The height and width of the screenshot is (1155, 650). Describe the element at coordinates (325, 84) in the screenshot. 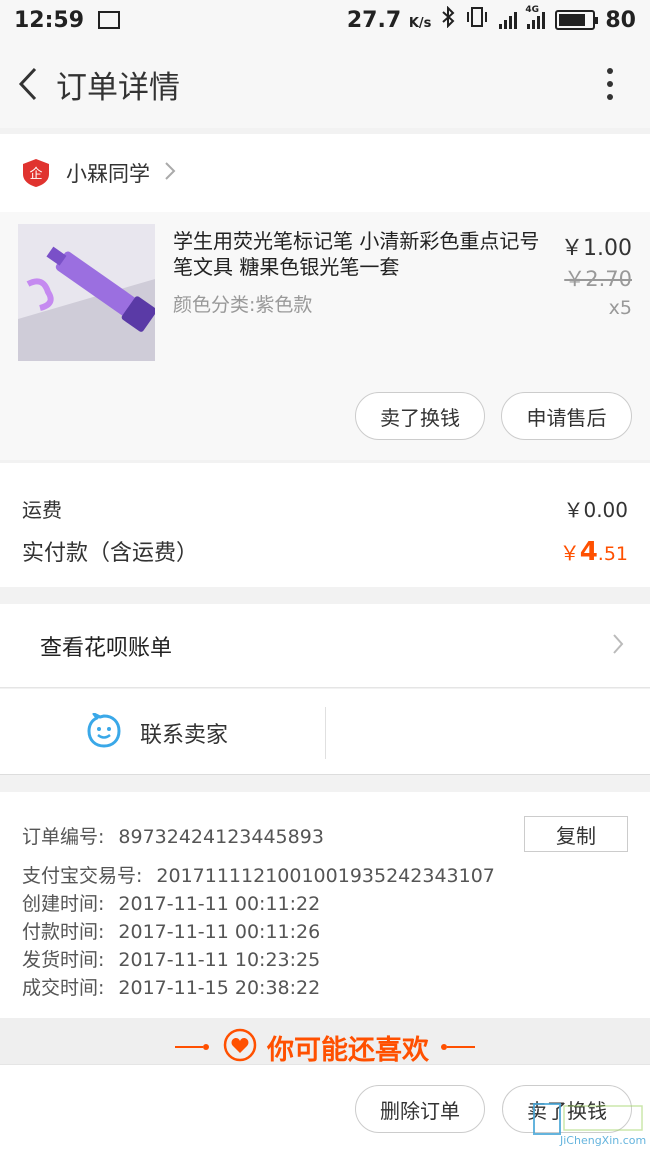

I see `nav-bar: 订单详情` at that location.